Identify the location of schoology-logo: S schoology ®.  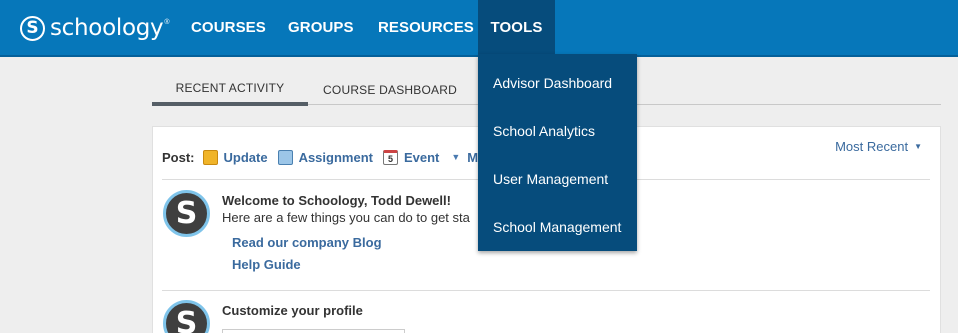
(95, 28).